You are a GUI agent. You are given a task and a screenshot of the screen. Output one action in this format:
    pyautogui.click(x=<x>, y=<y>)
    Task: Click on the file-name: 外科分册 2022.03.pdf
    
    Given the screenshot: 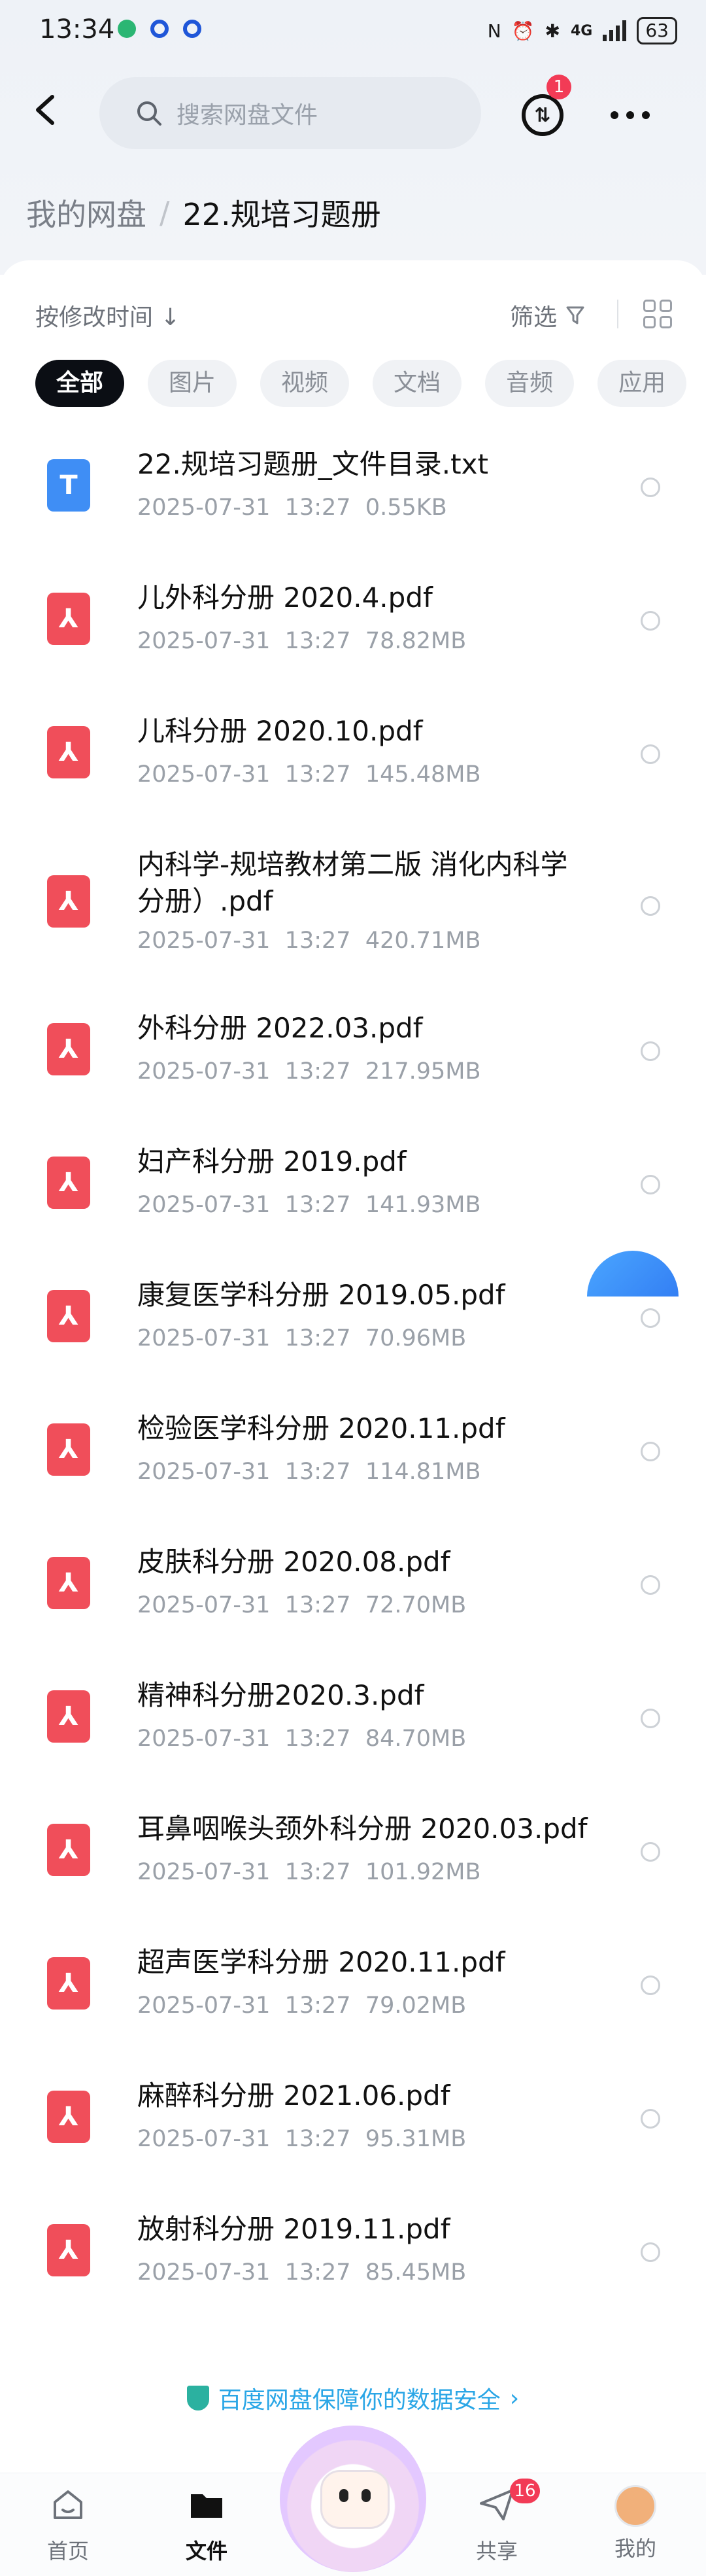 What is the action you would take?
    pyautogui.click(x=280, y=1028)
    